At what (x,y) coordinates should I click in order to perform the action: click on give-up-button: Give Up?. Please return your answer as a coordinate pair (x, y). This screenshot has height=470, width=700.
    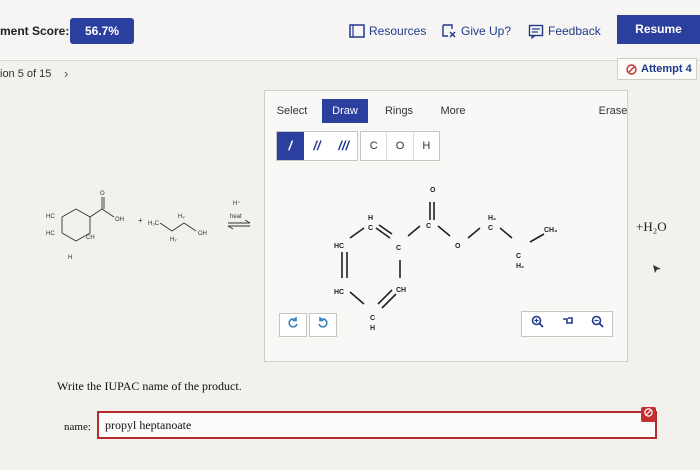
    Looking at the image, I should click on (476, 31).